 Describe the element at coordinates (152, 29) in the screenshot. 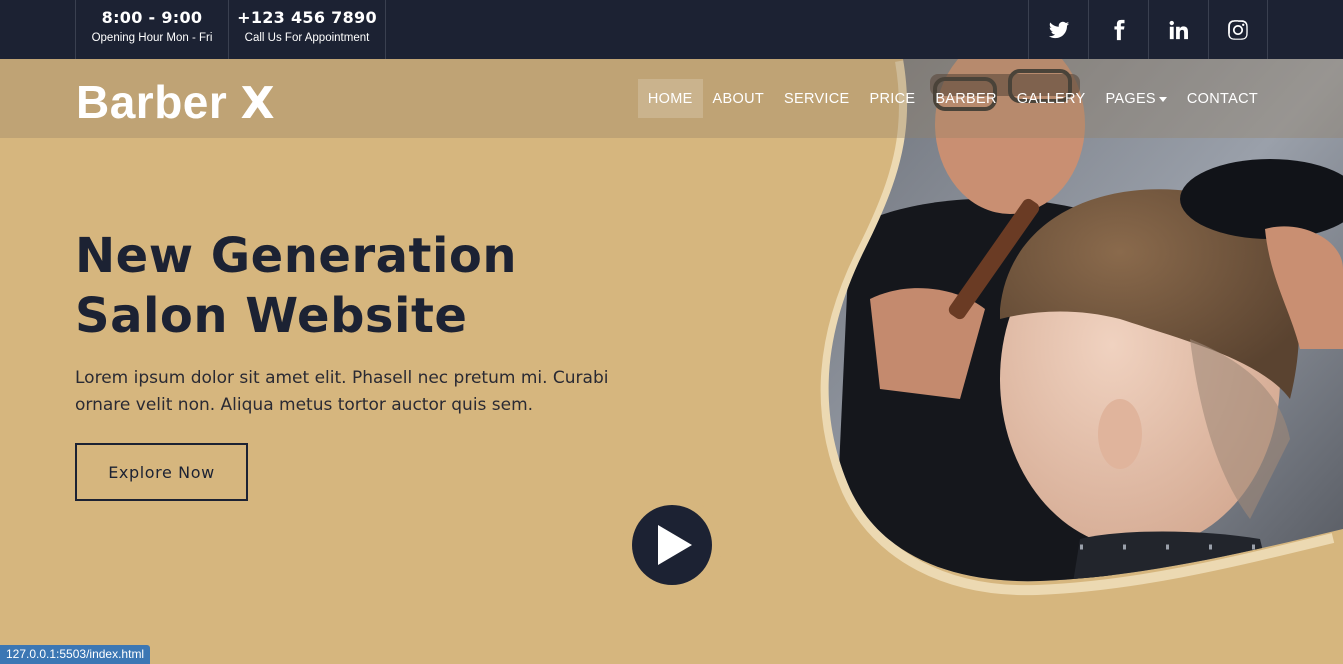

I see `opening-hours: 8:00 - 9:00 Opening Hour Mon - Fri` at that location.